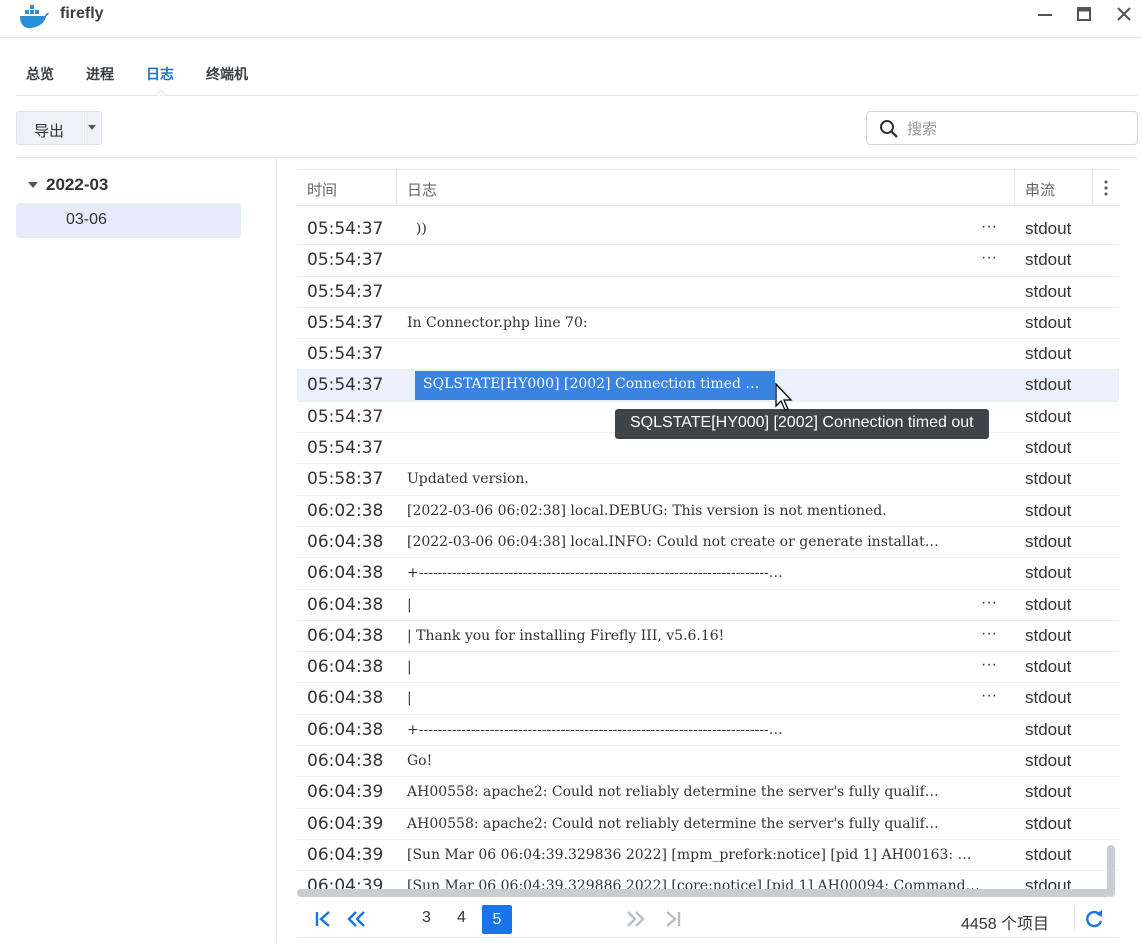  I want to click on minimize-icon, so click(1045, 15).